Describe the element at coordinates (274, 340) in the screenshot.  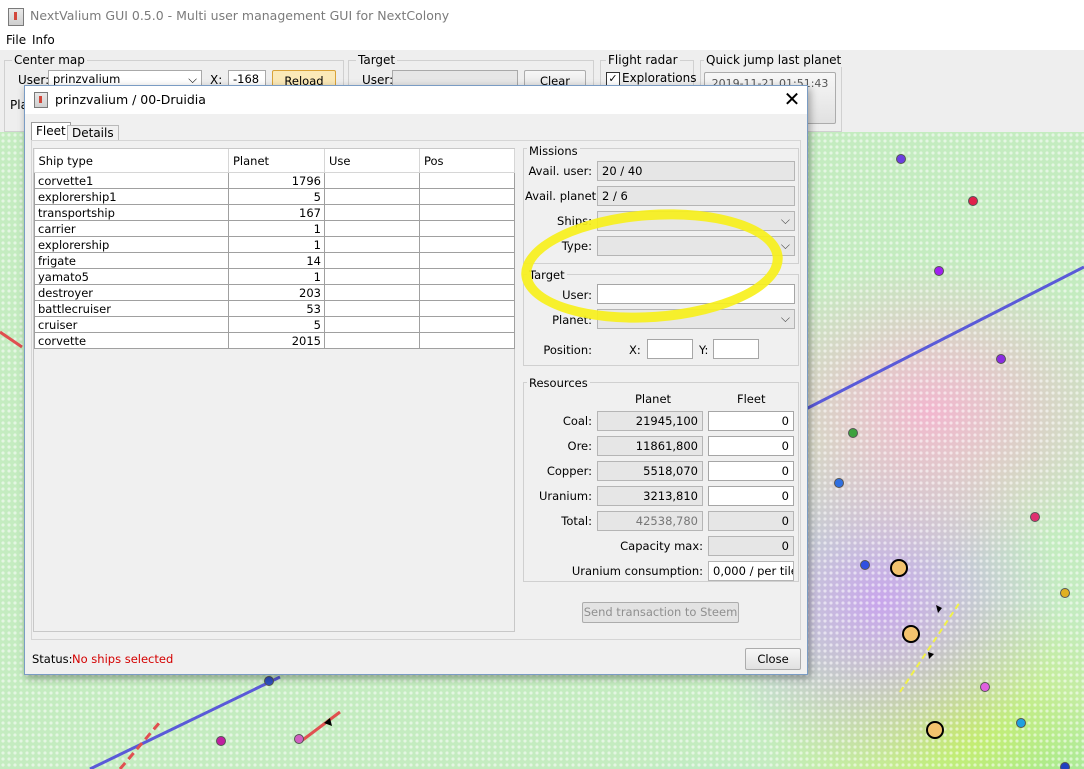
I see `table-row: corvette 2015` at that location.